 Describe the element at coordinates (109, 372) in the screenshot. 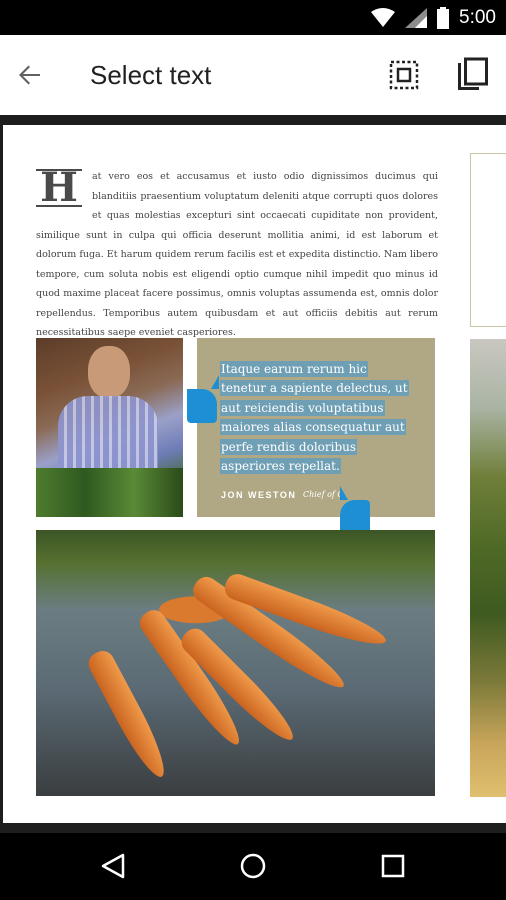

I see `photo-face` at that location.